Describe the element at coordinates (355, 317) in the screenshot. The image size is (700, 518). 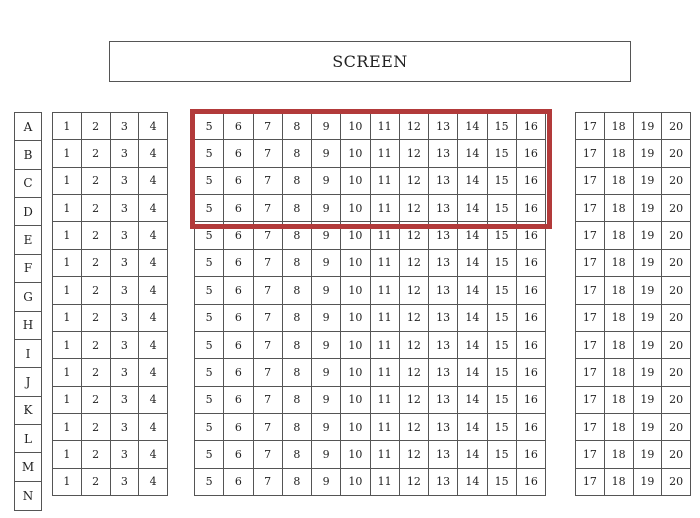
I see `seat-h-10: 10` at that location.